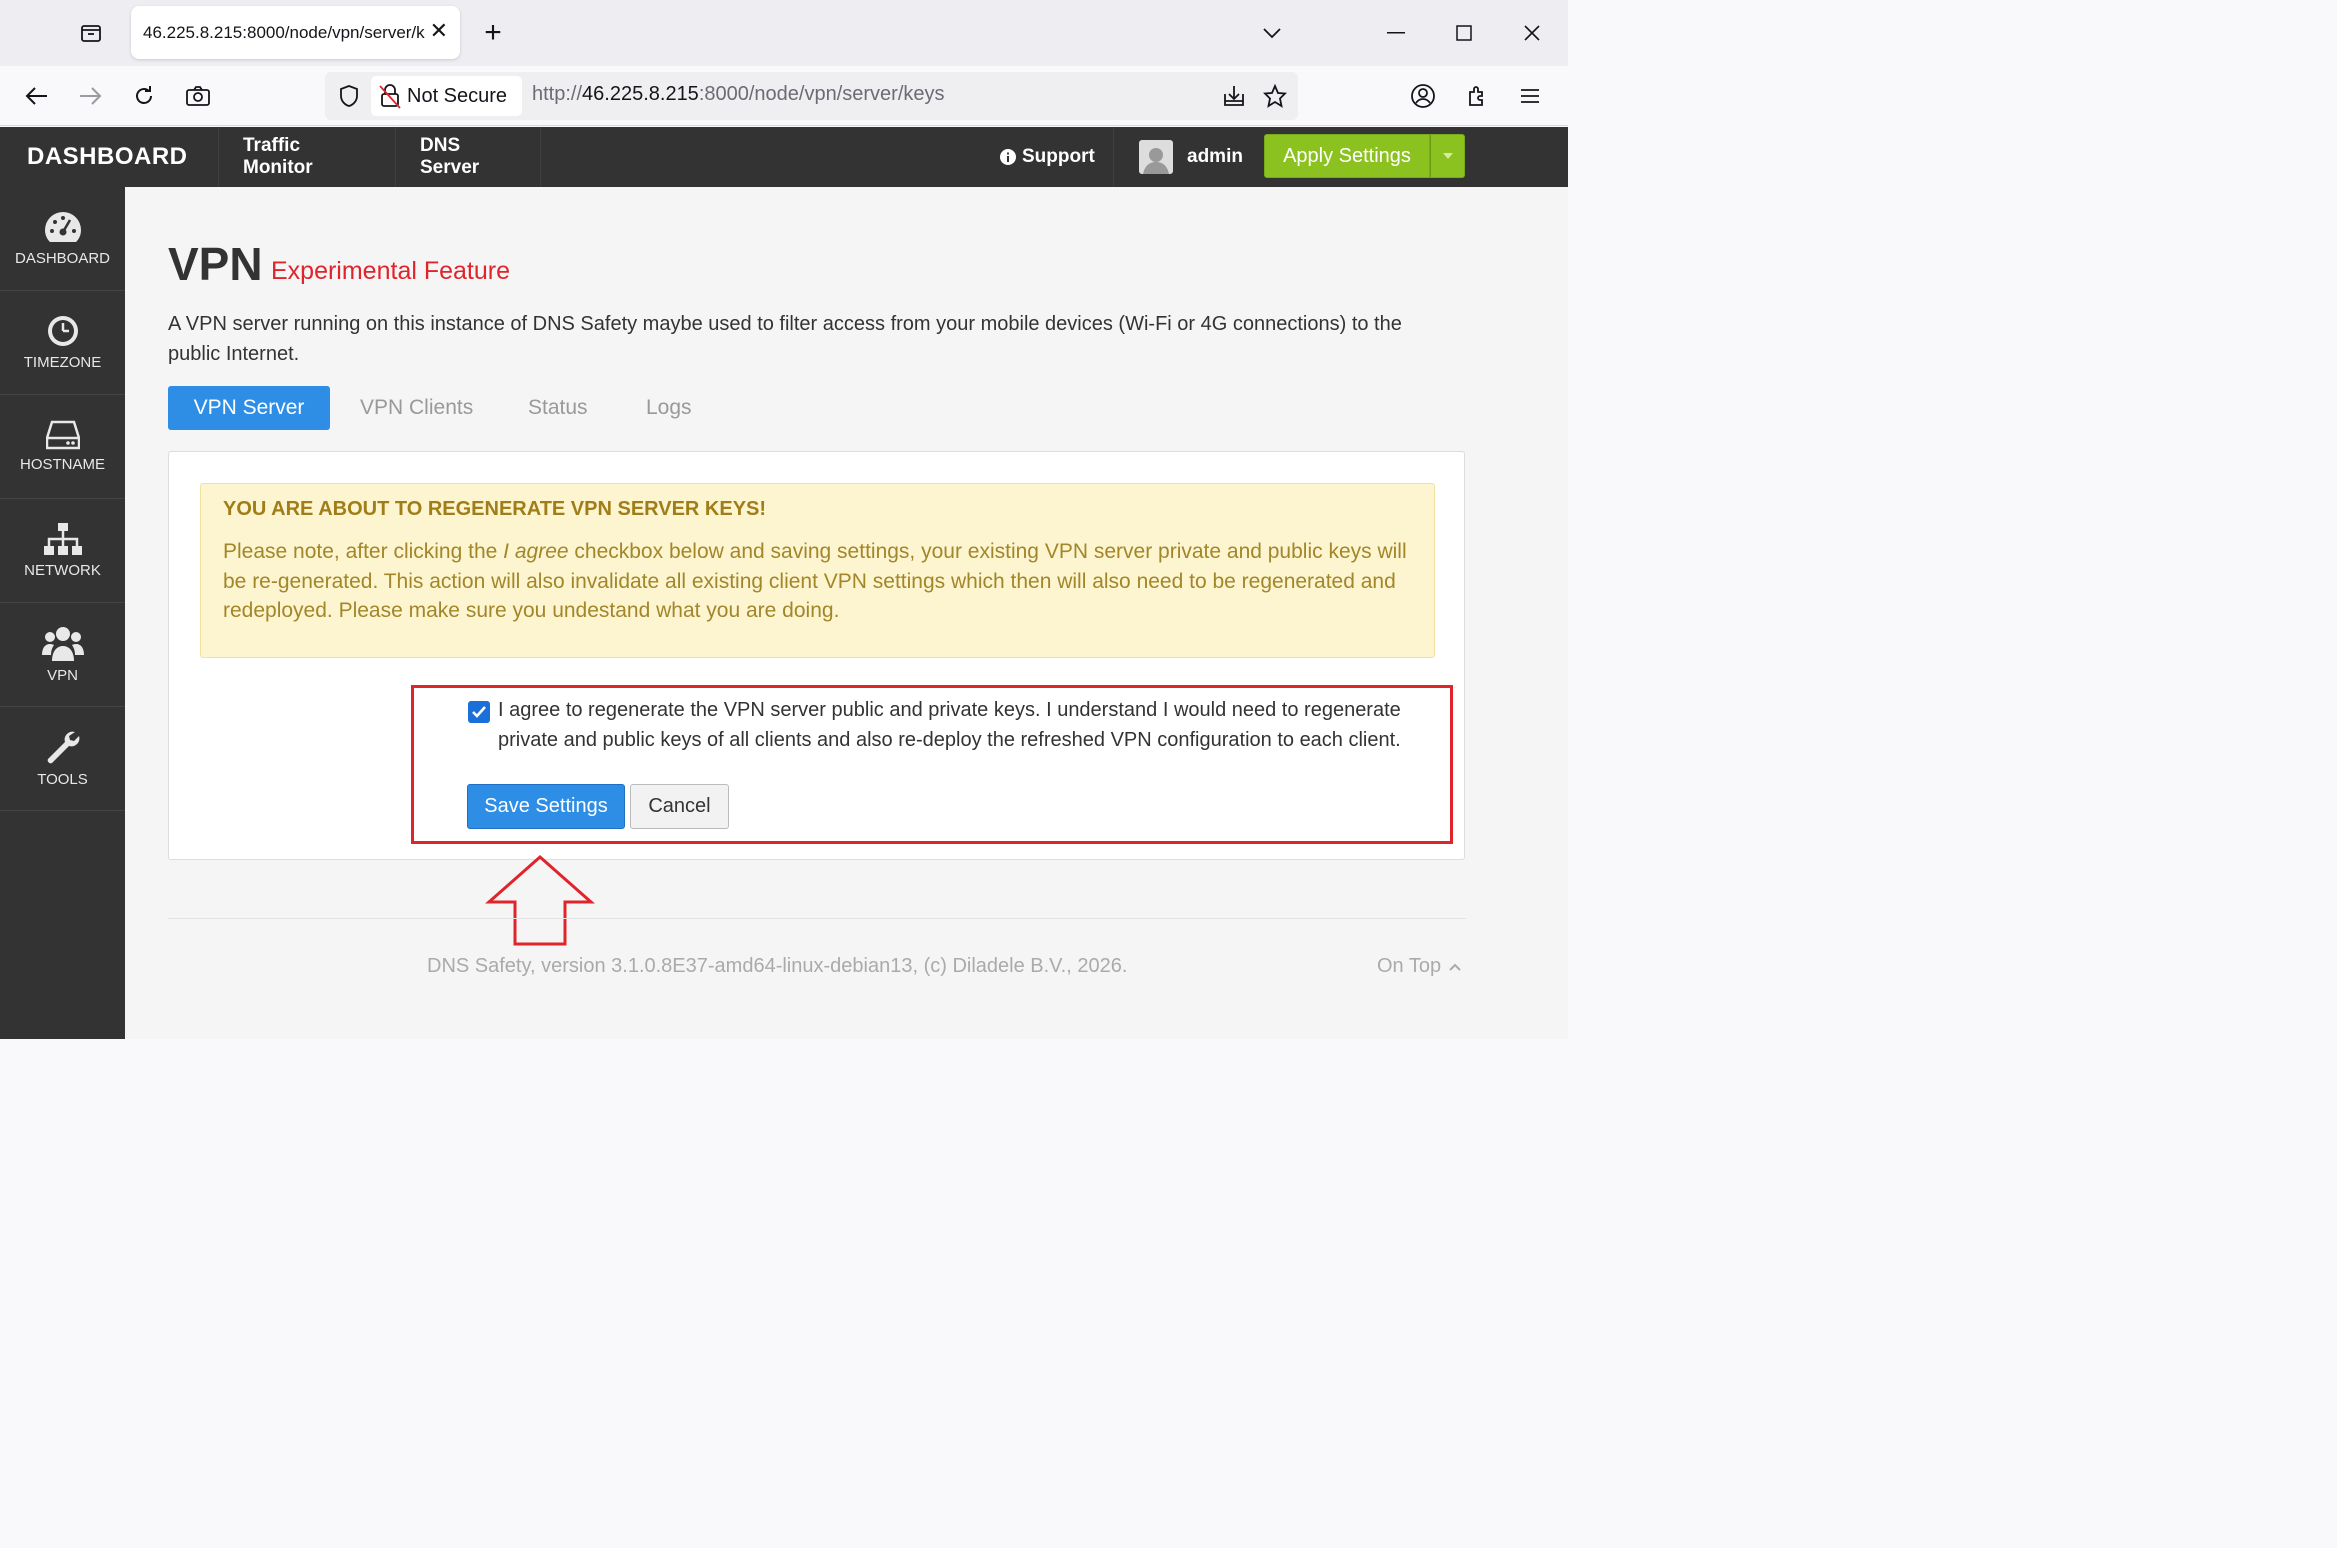 This screenshot has height=1548, width=2337. Describe the element at coordinates (1272, 33) in the screenshot. I see `chevron-down-icon` at that location.